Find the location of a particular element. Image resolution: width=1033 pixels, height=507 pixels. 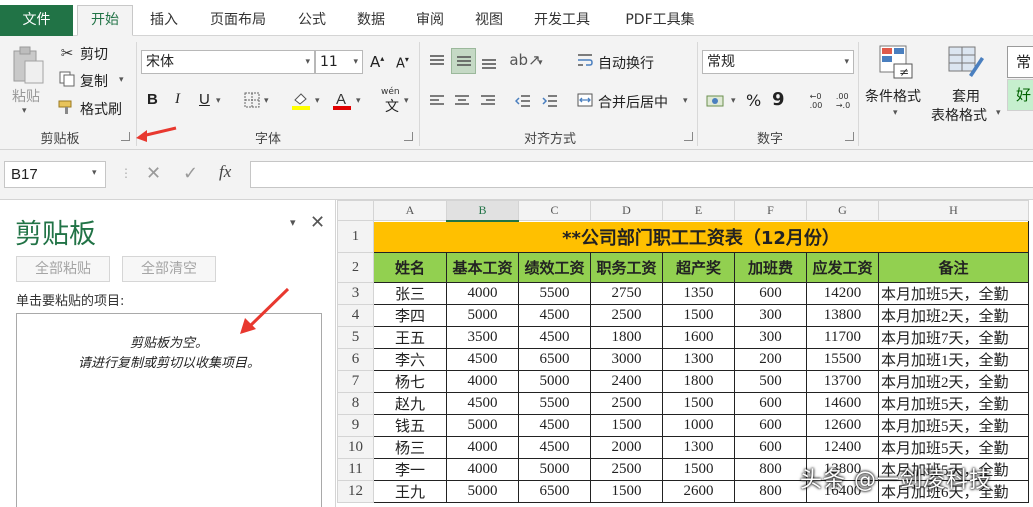

table-cell: 王五 is located at coordinates (410, 337).